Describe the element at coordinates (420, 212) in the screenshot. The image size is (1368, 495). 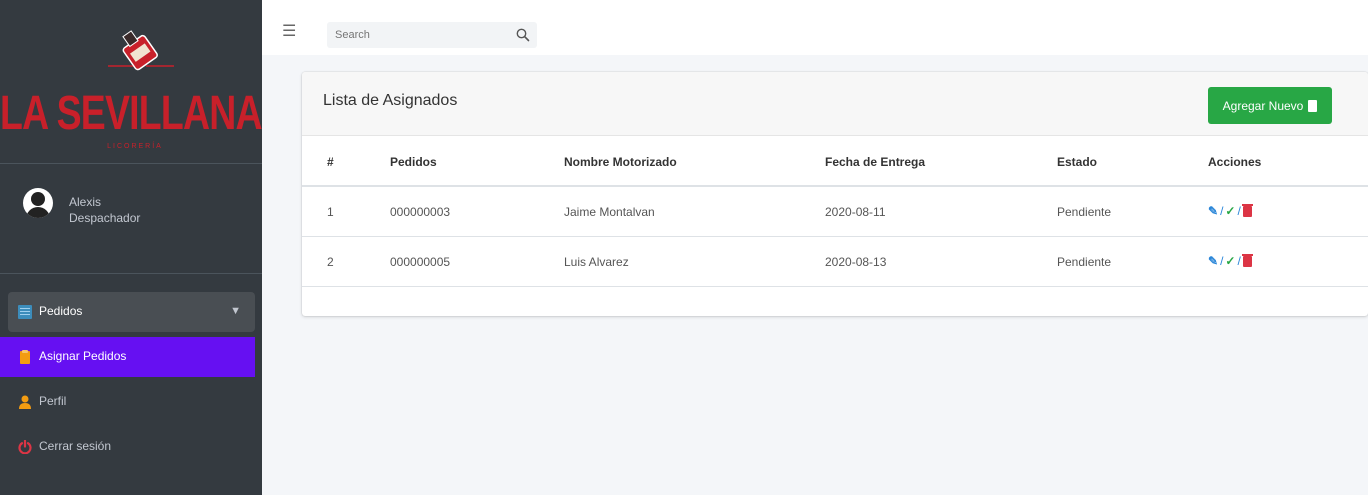
I see `pedido-id: 000000003` at that location.